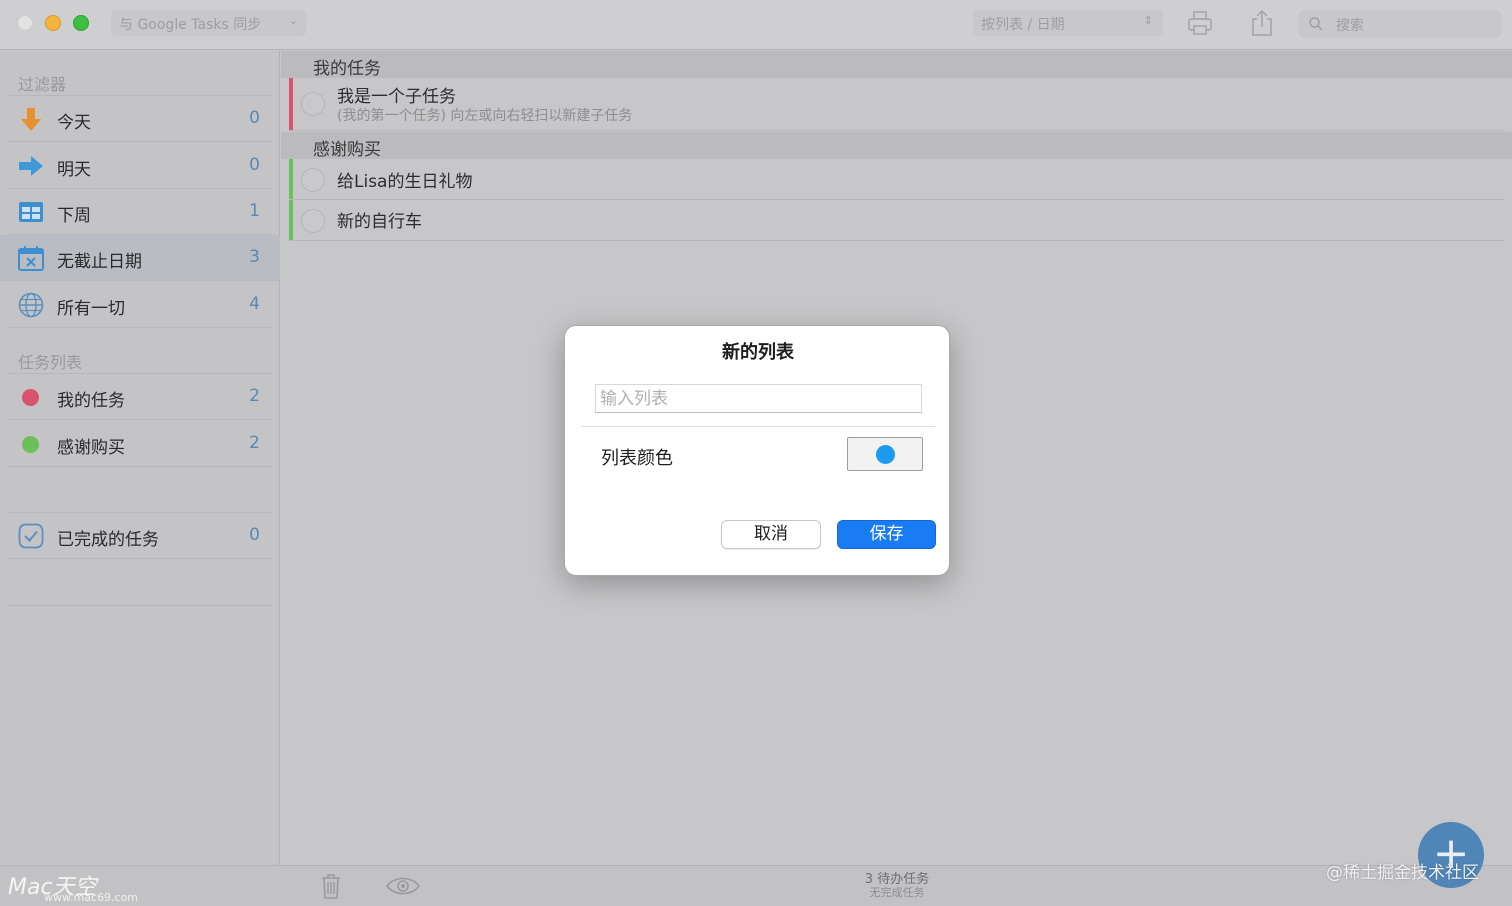 The height and width of the screenshot is (906, 1512). I want to click on group-header-thanks-purchase: 感谢购买, so click(896, 146).